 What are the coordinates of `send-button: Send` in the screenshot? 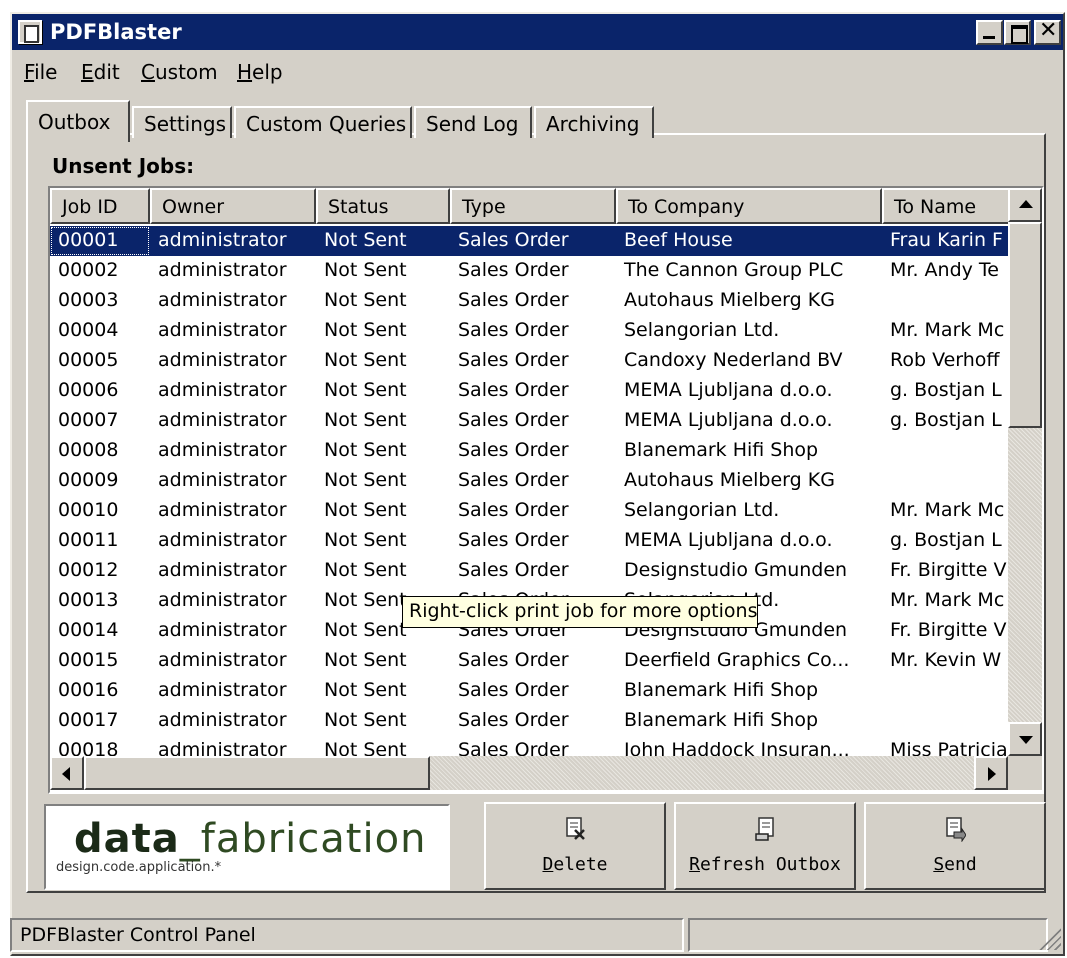 It's located at (955, 846).